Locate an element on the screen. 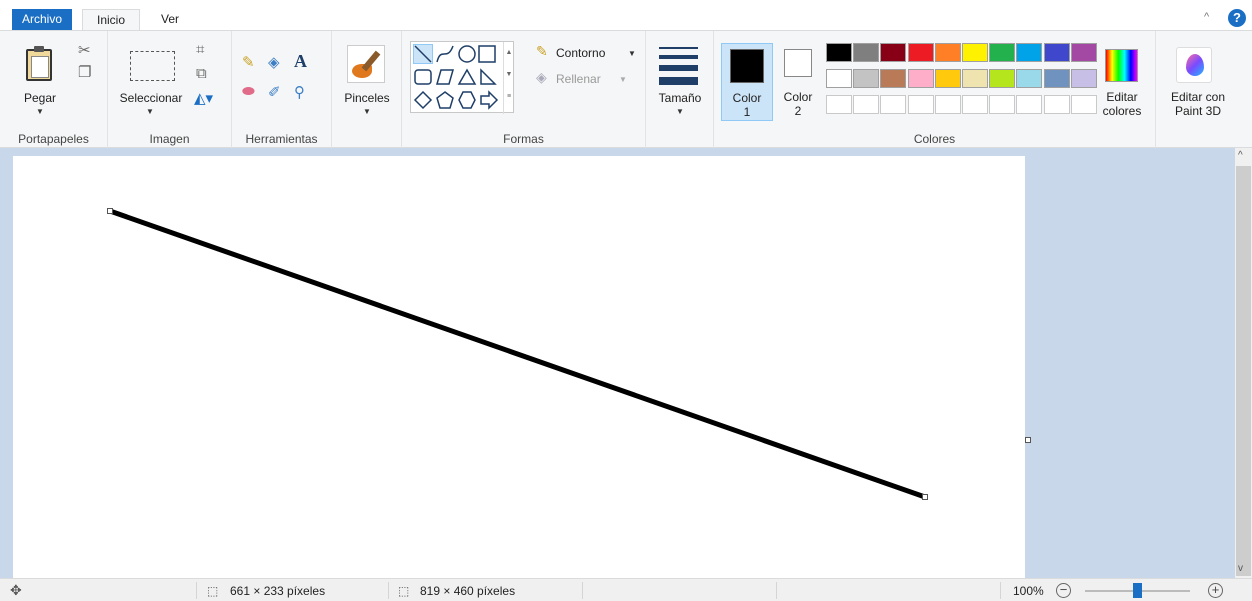 This screenshot has width=1252, height=601. paste-icon is located at coordinates (39, 63).